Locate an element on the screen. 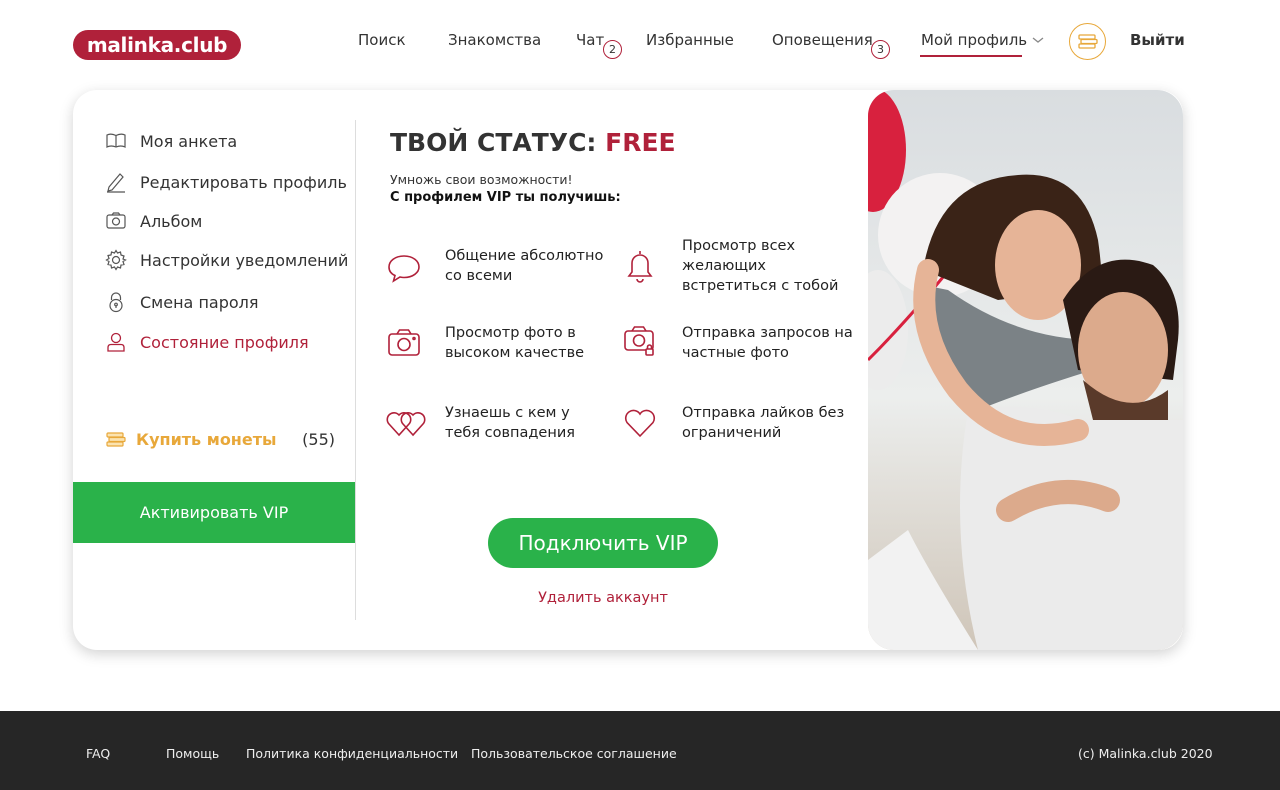  vip-benefits-heading: С профилем VIP ты получишь: is located at coordinates (505, 197).